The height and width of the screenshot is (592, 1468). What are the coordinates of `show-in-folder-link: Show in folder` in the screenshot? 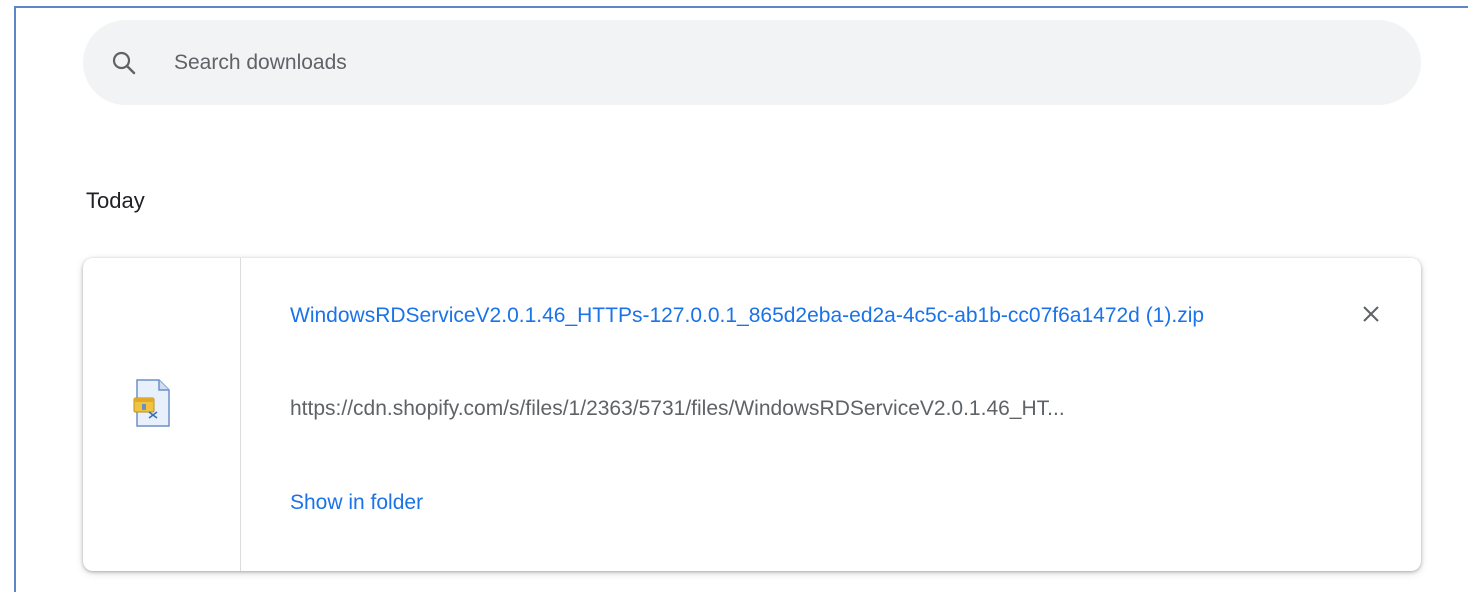 It's located at (356, 503).